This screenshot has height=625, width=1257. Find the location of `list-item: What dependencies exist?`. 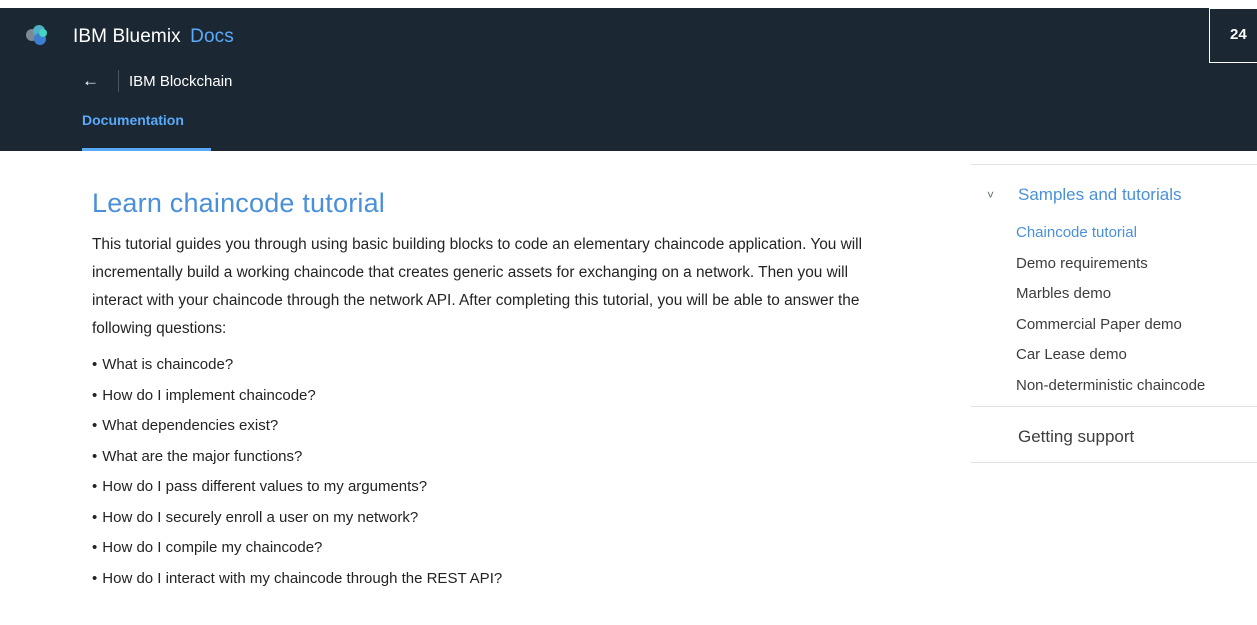

list-item: What dependencies exist? is located at coordinates (482, 426).